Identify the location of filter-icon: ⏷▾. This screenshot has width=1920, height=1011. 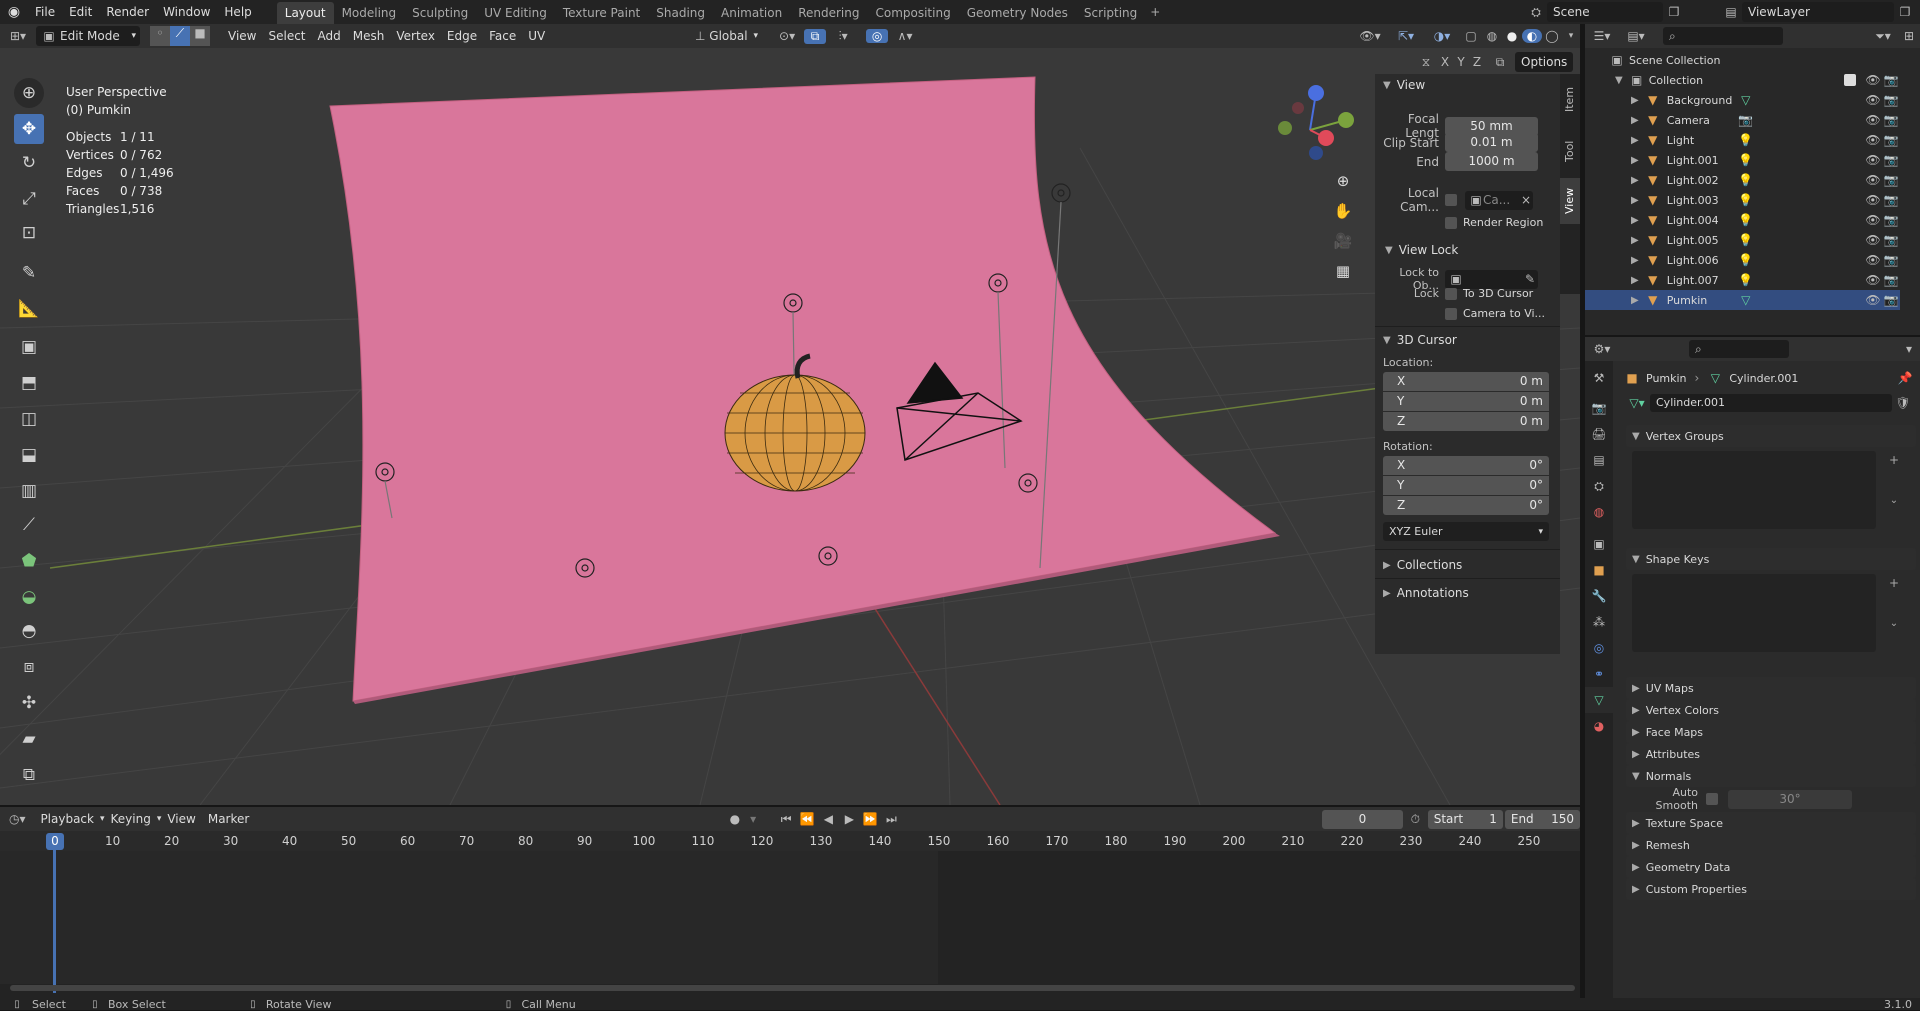
(1883, 36).